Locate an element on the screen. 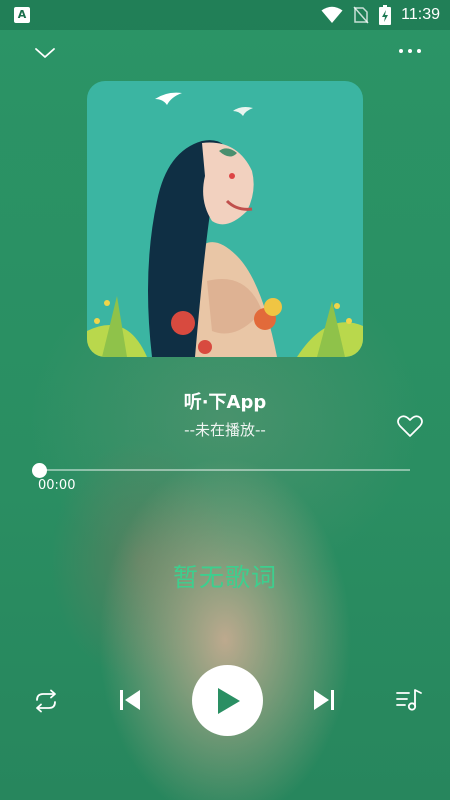 The height and width of the screenshot is (800, 450). repeat-icon is located at coordinates (46, 701).